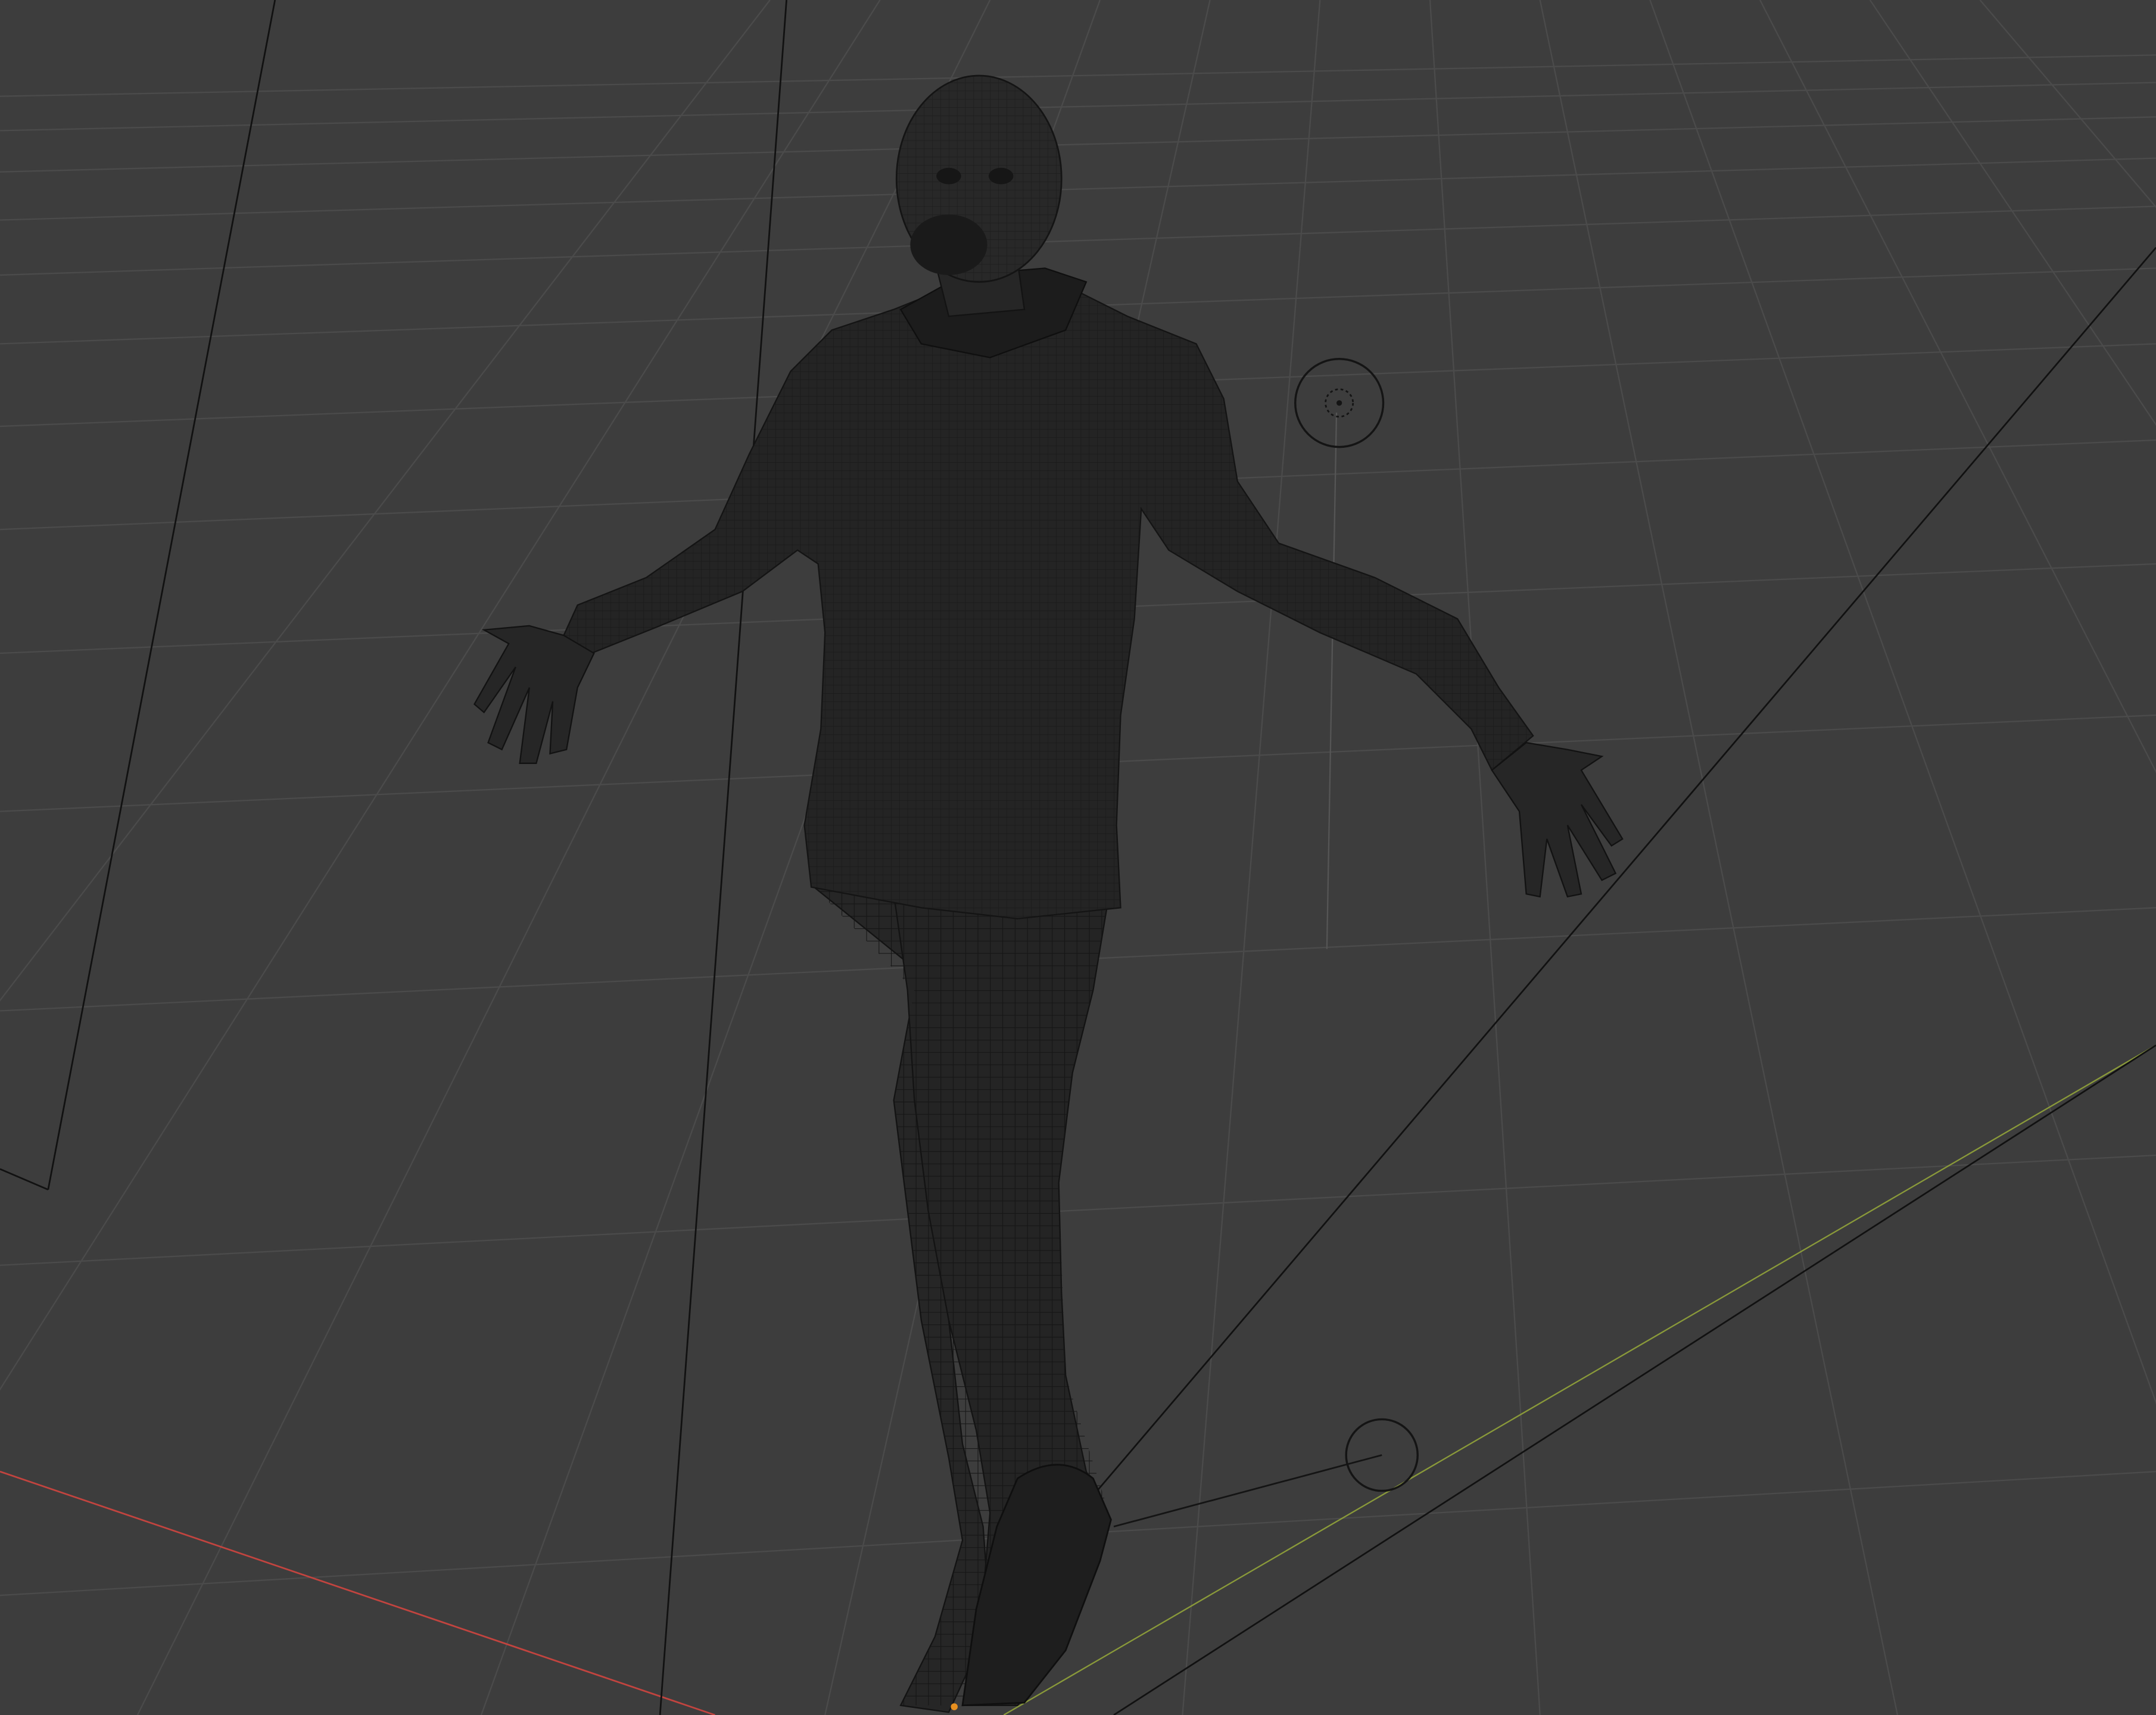 The width and height of the screenshot is (2156, 1715). I want to click on object-origin, so click(955, 1707).